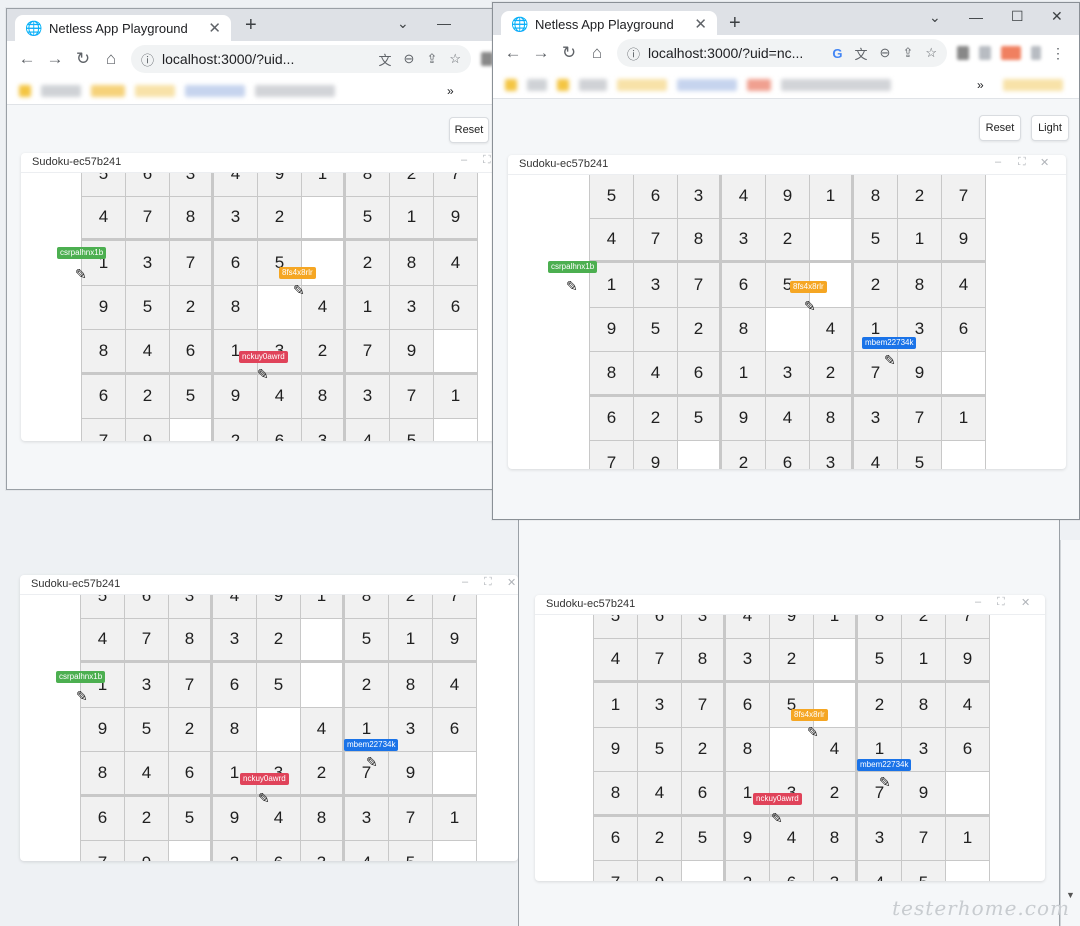  Describe the element at coordinates (111, 59) in the screenshot. I see `home-icon: ⌂` at that location.